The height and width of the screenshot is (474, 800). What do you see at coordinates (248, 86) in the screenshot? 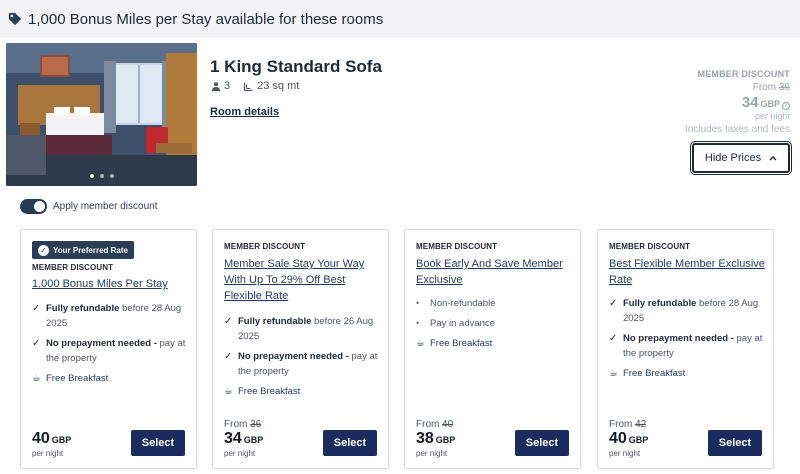
I see `room-size-icon` at bounding box center [248, 86].